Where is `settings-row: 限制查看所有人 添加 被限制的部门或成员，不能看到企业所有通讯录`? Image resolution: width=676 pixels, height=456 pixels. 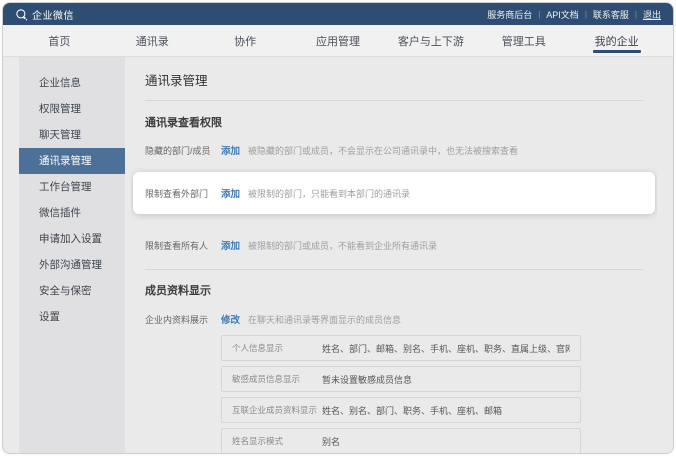 settings-row: 限制查看所有人 添加 被限制的部门或成员，不能看到企业所有通讯录 is located at coordinates (394, 245).